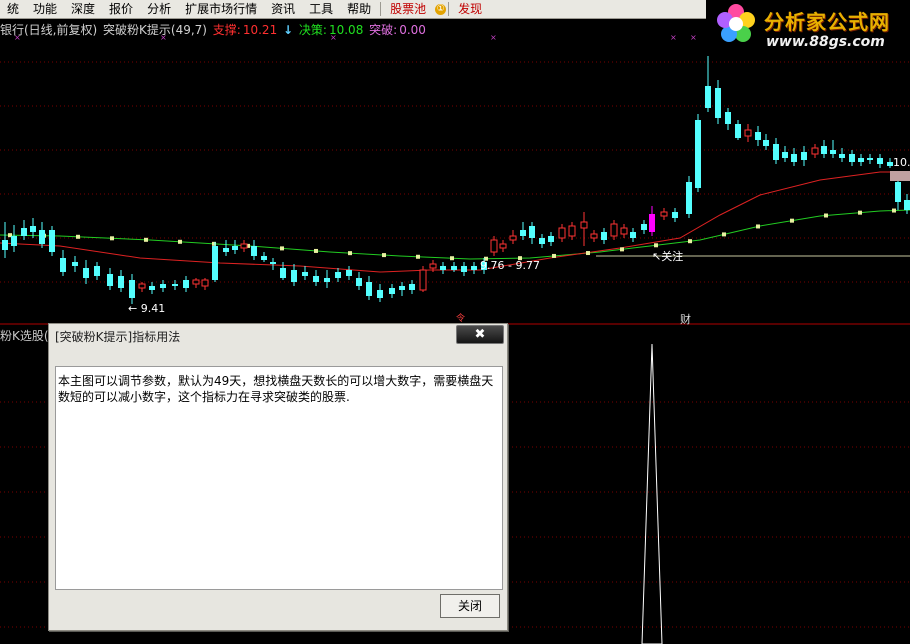 The height and width of the screenshot is (644, 910). I want to click on decision-value: 10.08, so click(346, 30).